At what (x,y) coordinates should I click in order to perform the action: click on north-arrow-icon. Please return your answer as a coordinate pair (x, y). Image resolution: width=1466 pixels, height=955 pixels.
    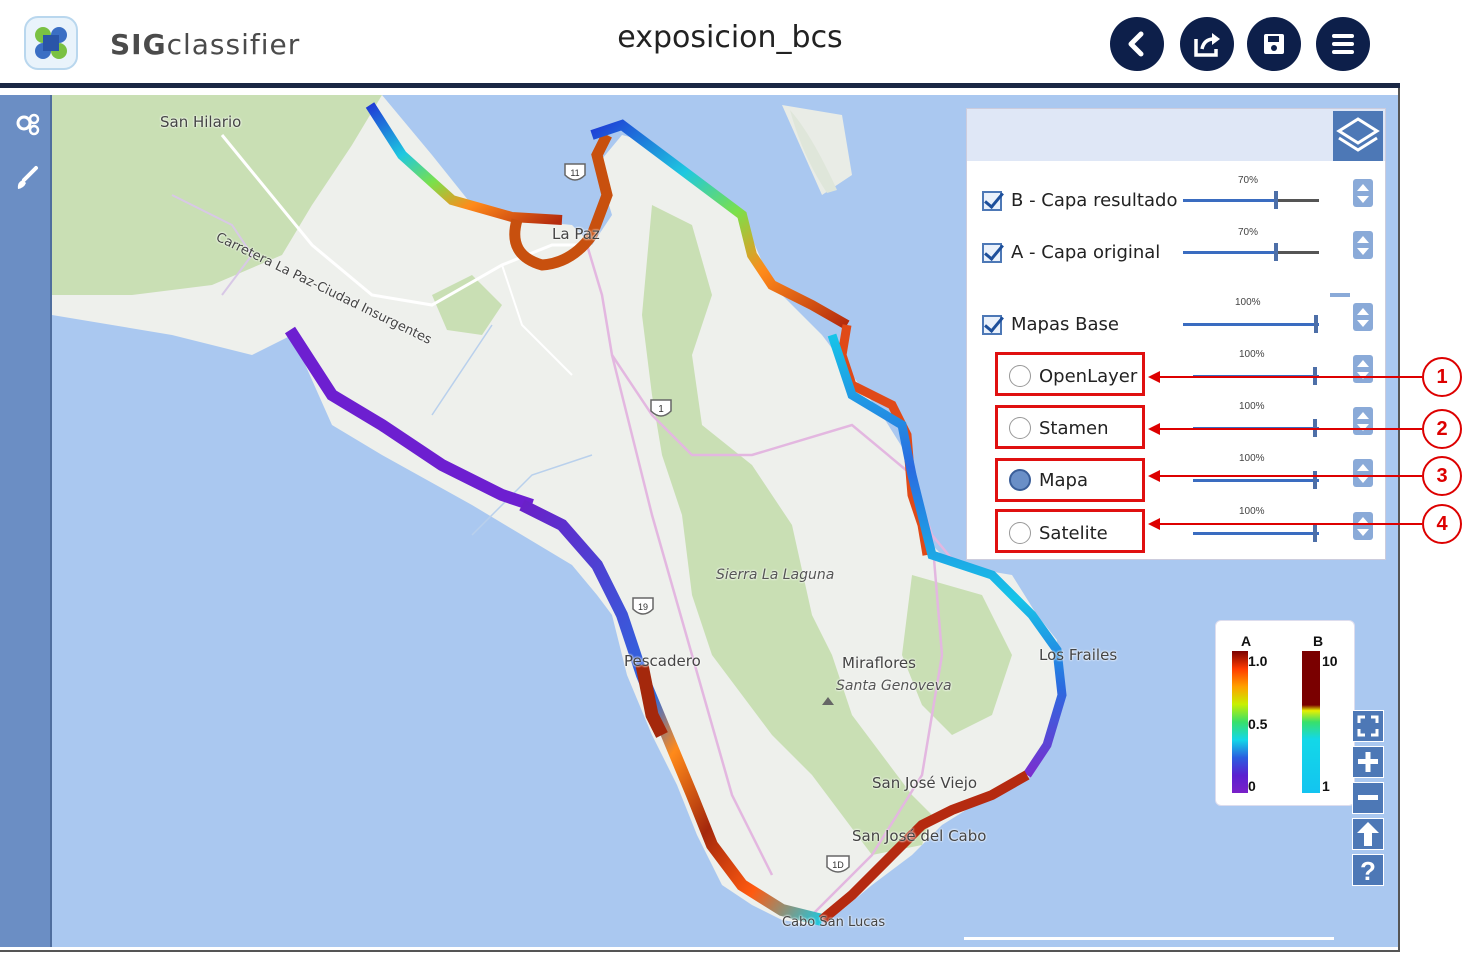
    Looking at the image, I should click on (1368, 834).